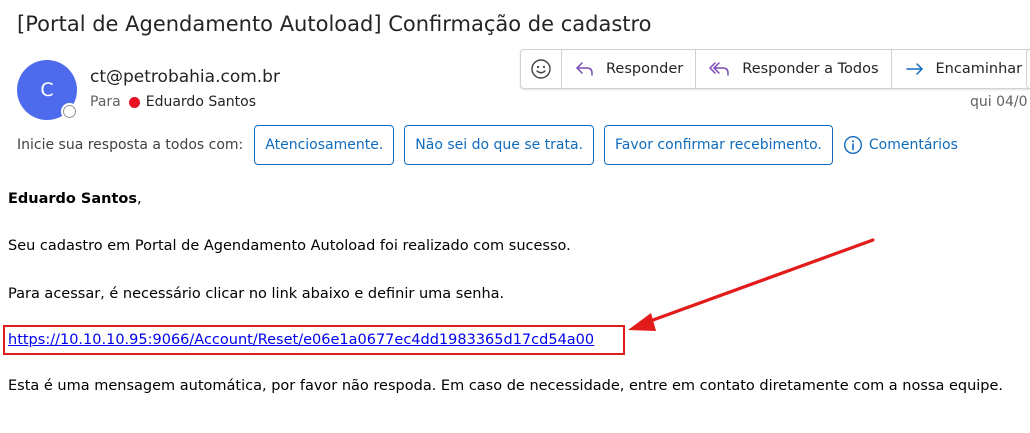  Describe the element at coordinates (914, 69) in the screenshot. I see `forward-icon` at that location.